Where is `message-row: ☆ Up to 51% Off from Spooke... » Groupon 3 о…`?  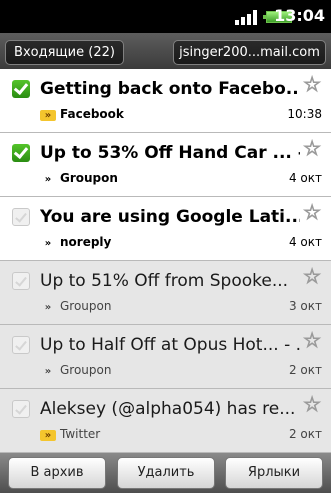
message-row: ☆ Up to 51% Off from Spooke... » Groupon 3 о… is located at coordinates (165, 293).